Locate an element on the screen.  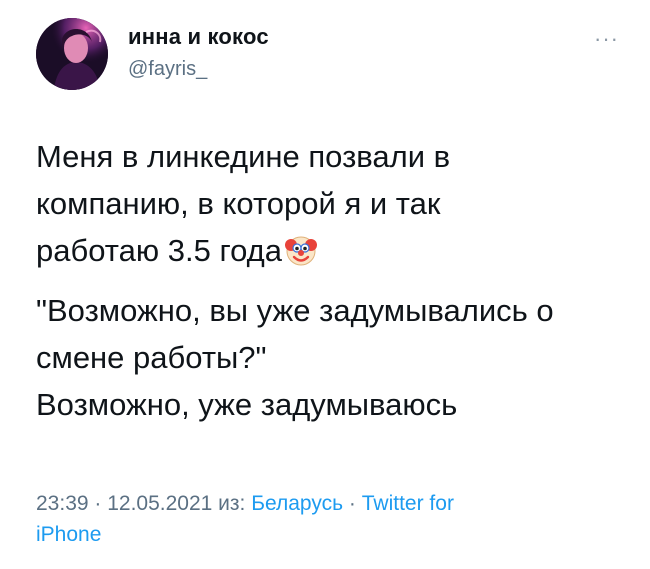
source-link-line1: Twitter for is located at coordinates (407, 503).